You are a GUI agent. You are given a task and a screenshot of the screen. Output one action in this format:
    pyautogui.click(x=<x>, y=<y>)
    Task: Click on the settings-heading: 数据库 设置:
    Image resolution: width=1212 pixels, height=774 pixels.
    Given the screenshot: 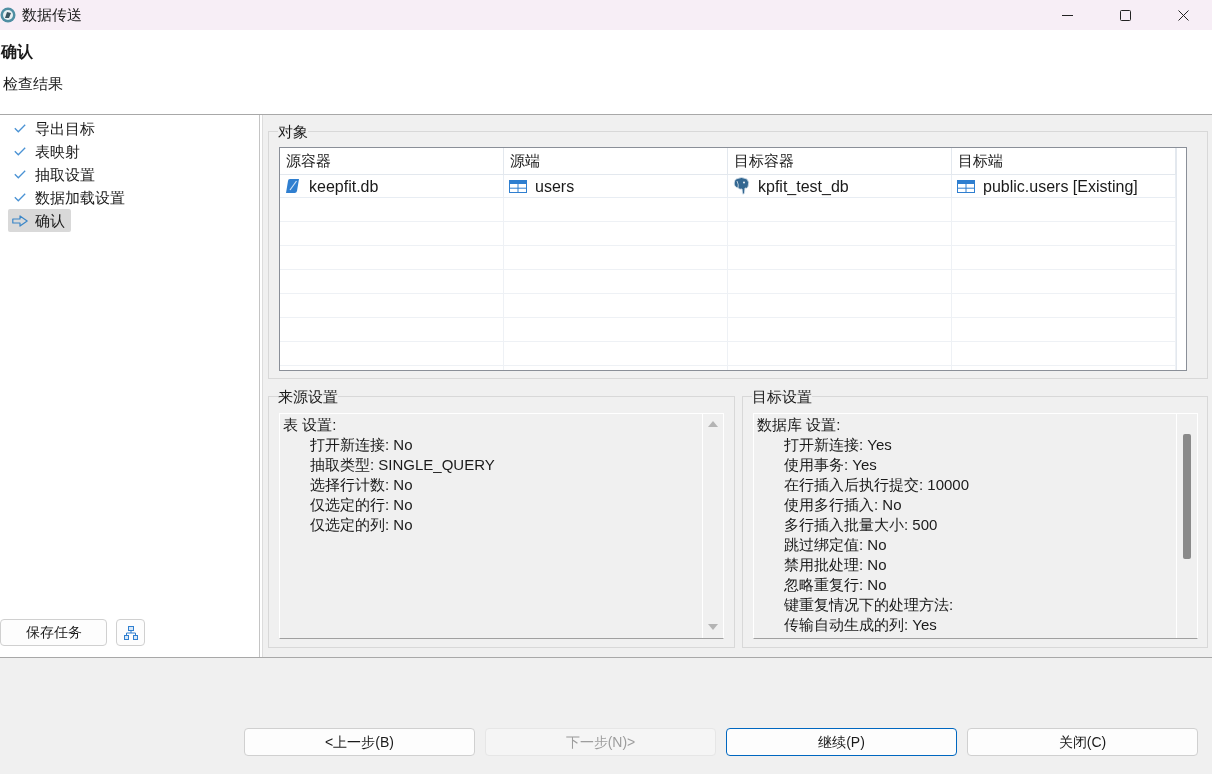 What is the action you would take?
    pyautogui.click(x=799, y=425)
    